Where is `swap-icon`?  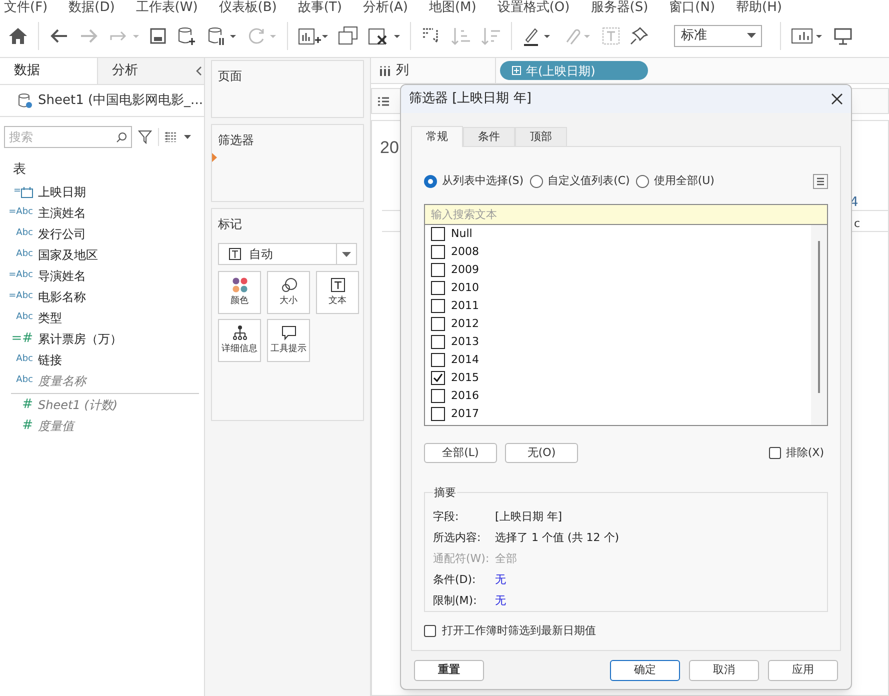
swap-icon is located at coordinates (431, 36).